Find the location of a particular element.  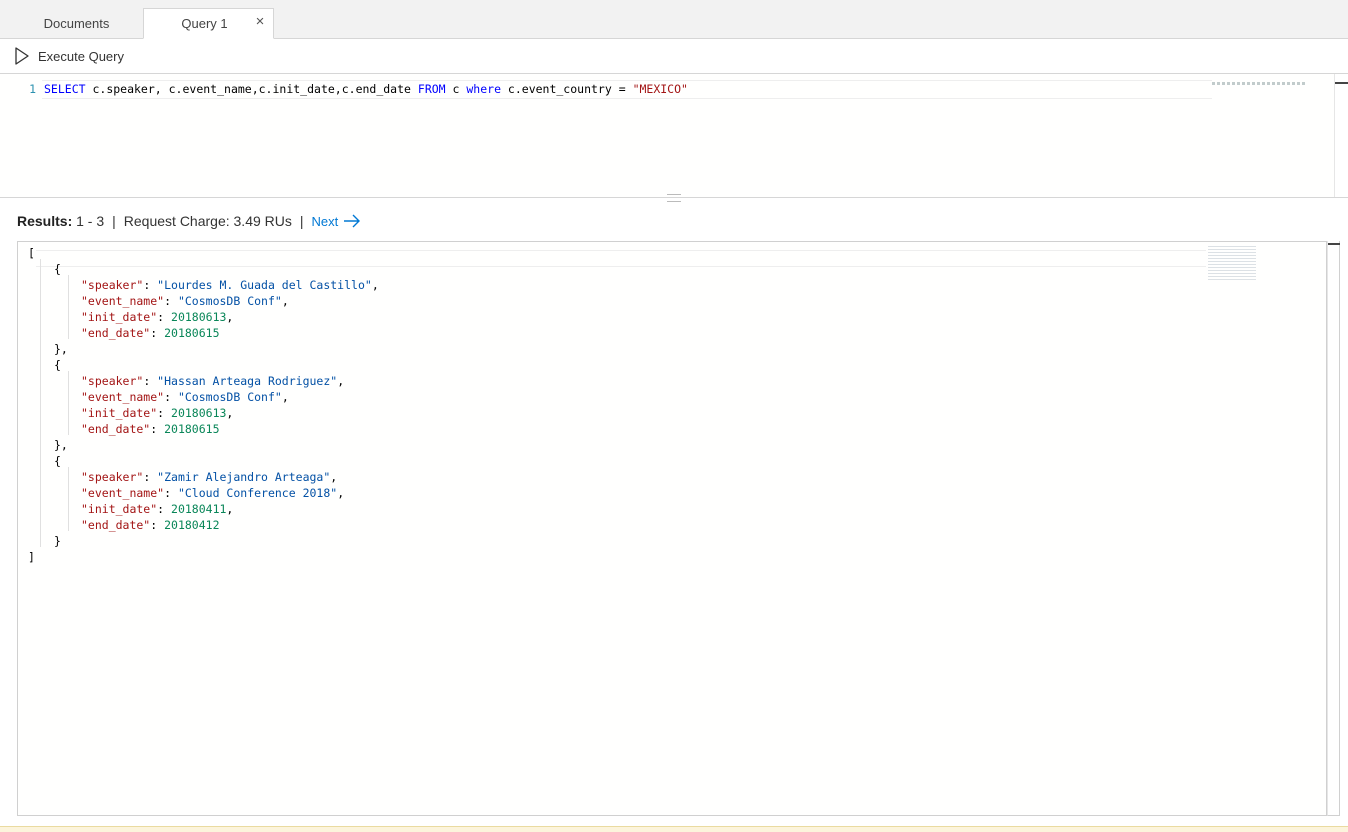

toolbar: Execute Query is located at coordinates (674, 56).